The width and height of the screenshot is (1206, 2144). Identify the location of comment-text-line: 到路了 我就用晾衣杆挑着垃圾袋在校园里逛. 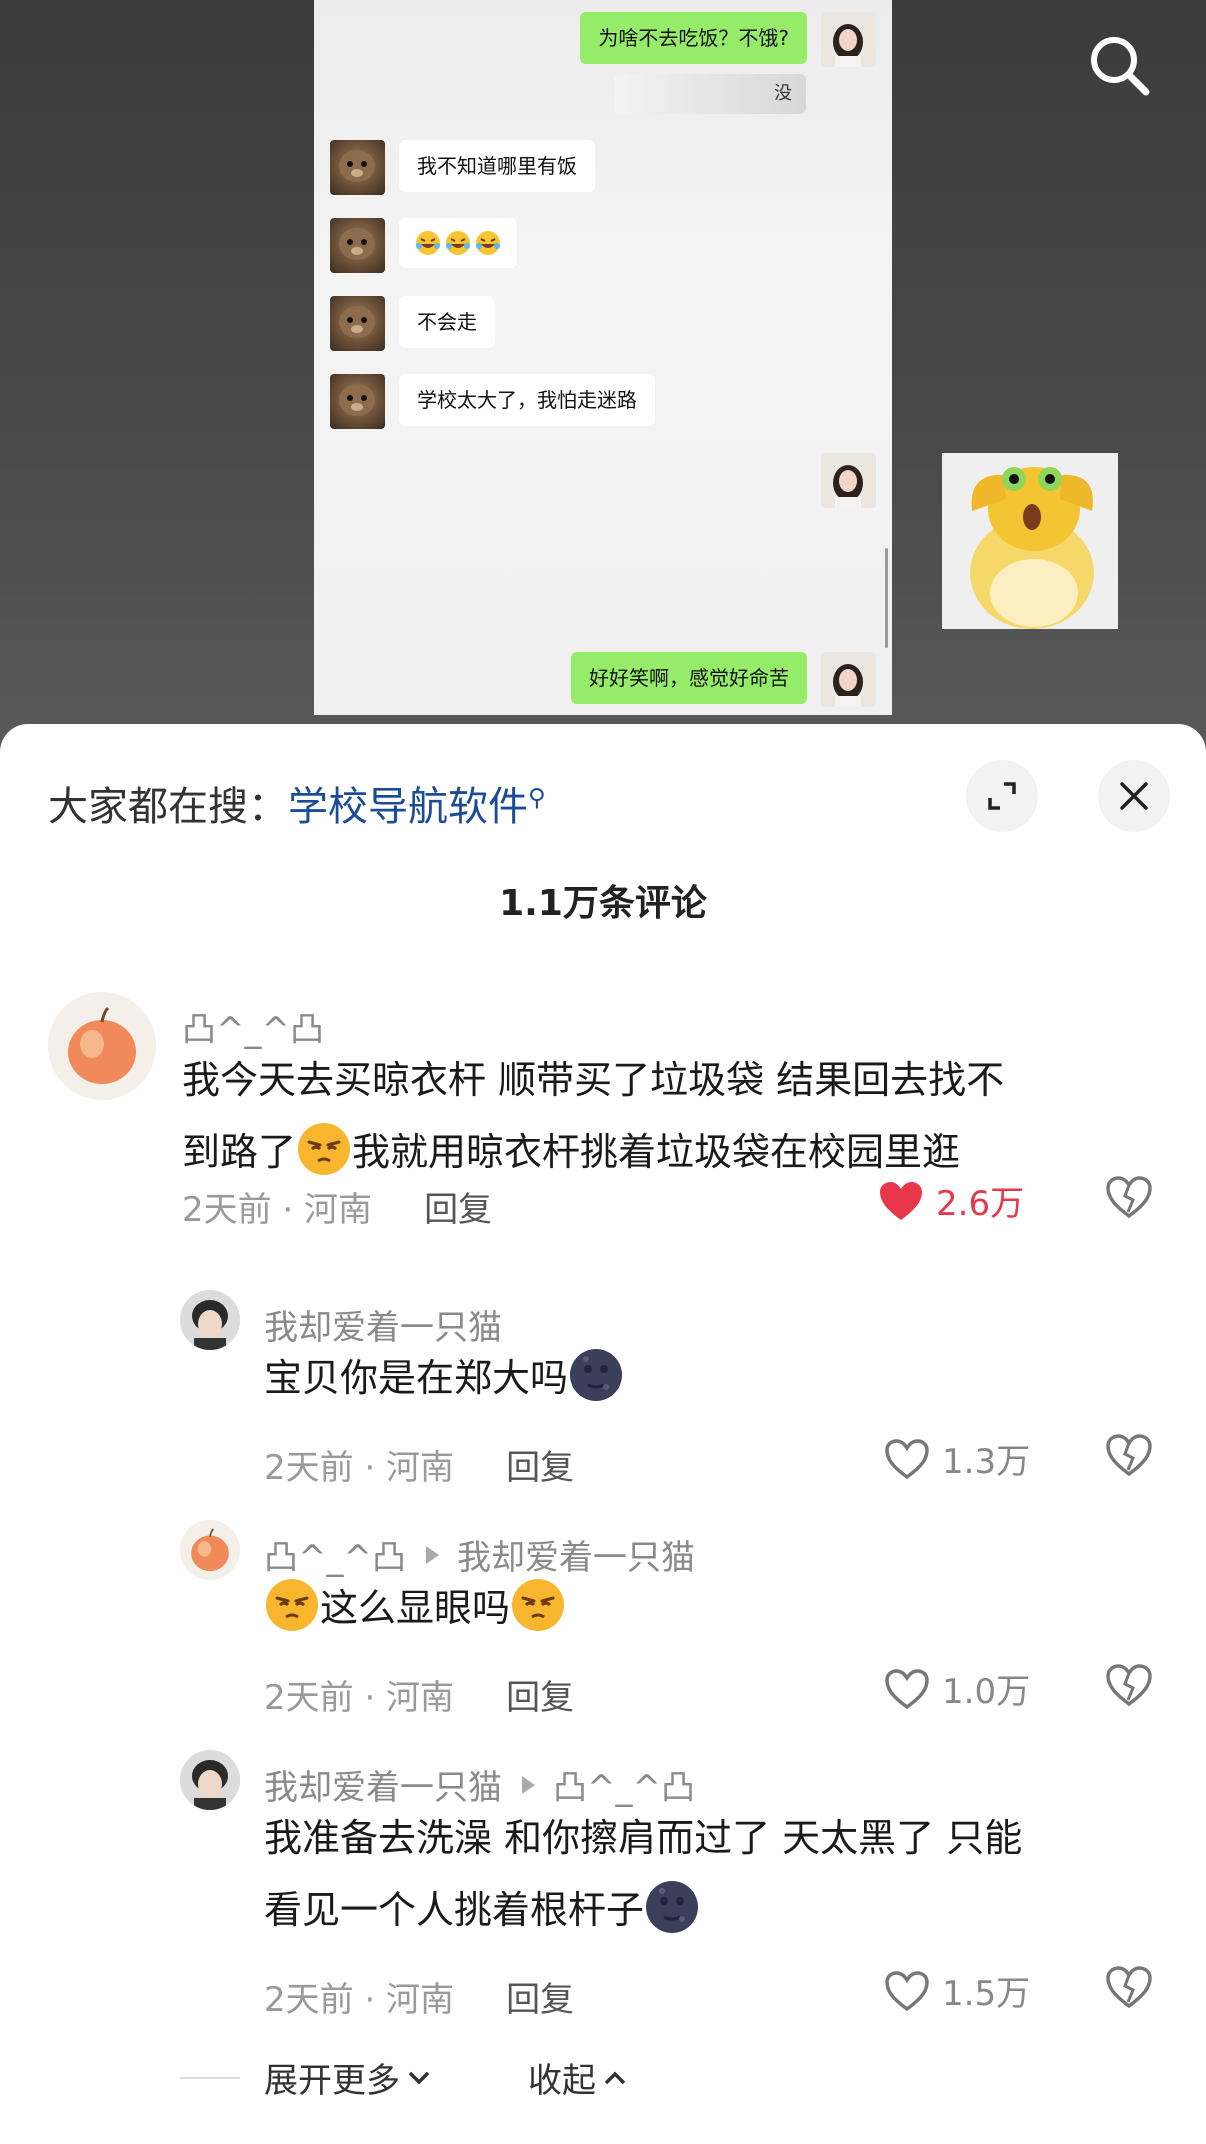
(682, 1152).